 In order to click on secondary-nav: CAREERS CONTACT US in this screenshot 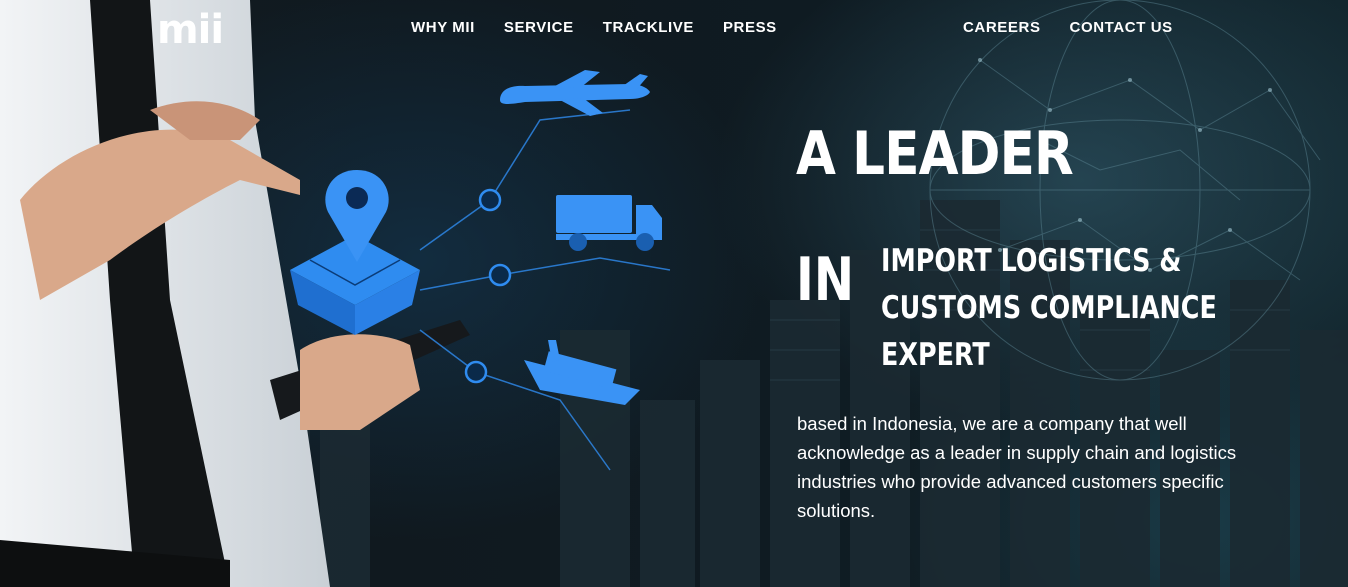, I will do `click(1068, 28)`.